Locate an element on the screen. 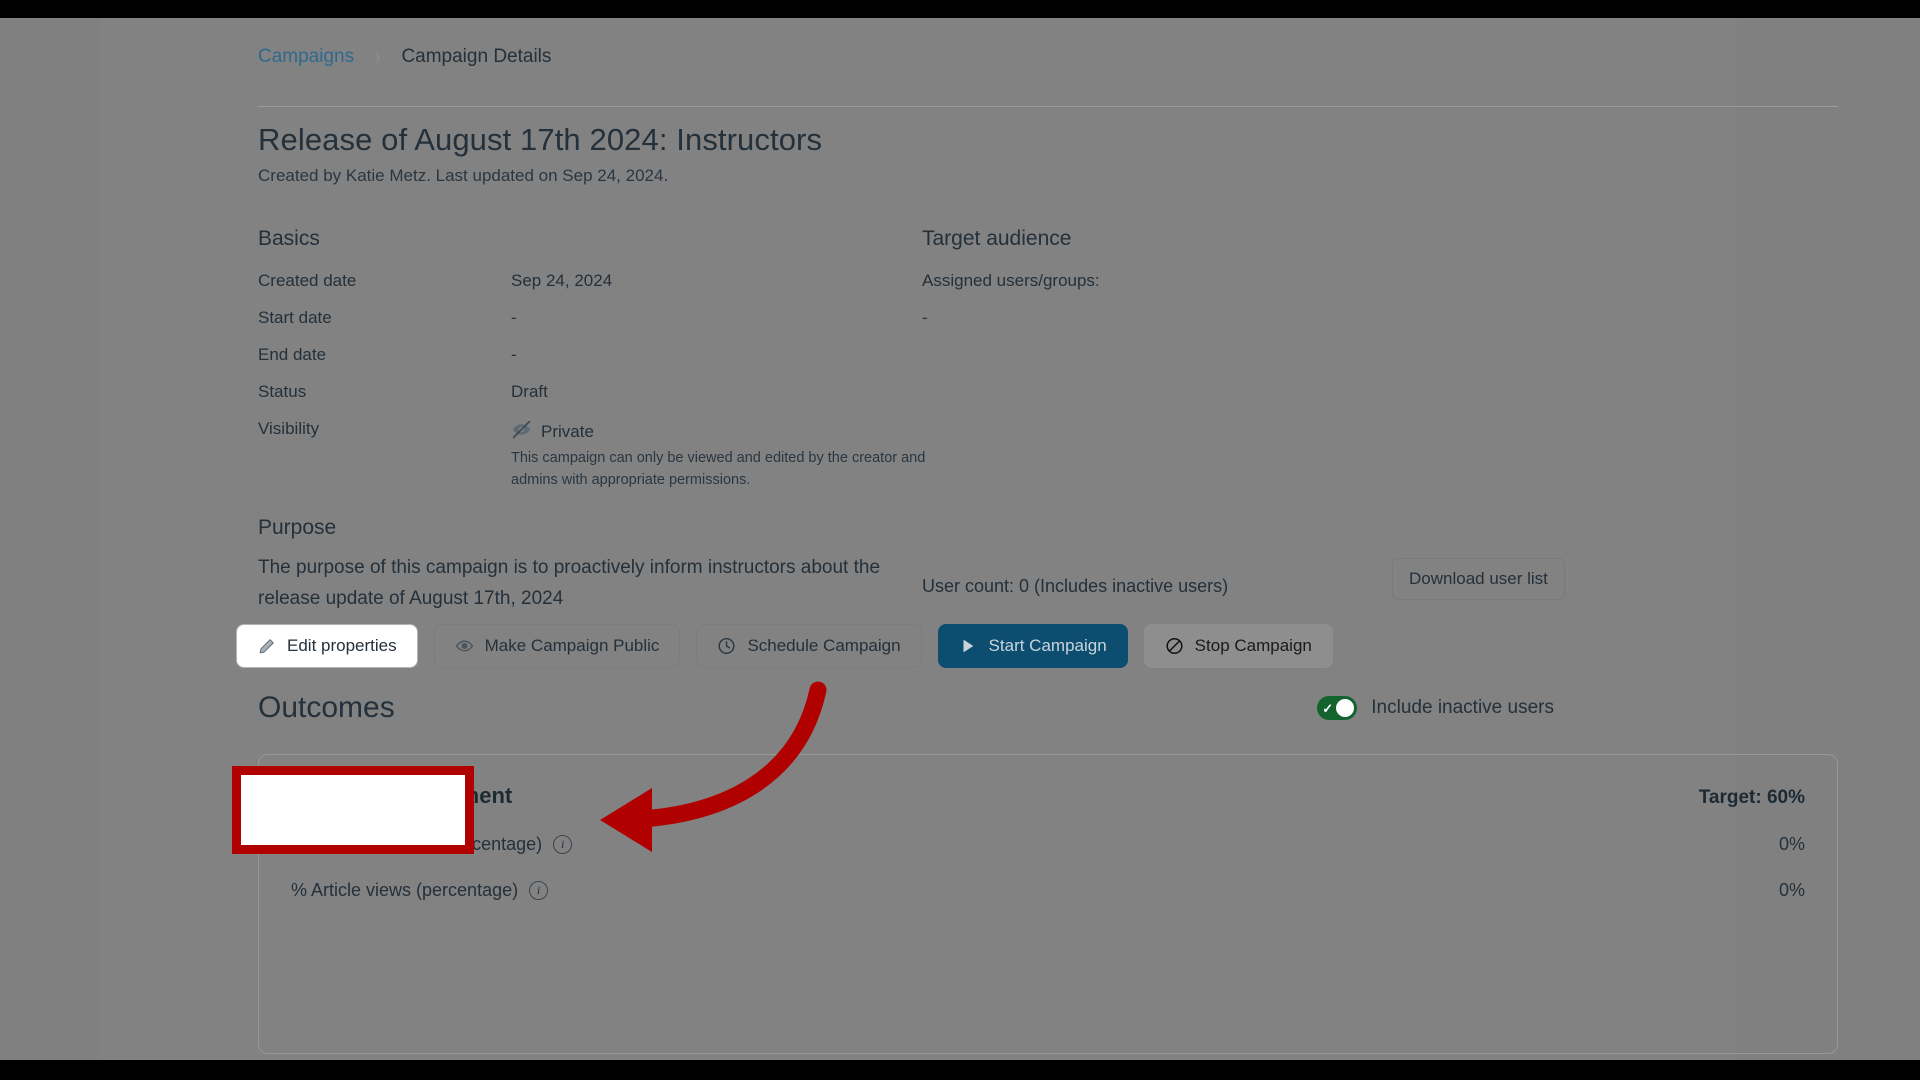 The width and height of the screenshot is (1920, 1080). assigned-users-label: Assigned users/groups: is located at coordinates (1011, 280).